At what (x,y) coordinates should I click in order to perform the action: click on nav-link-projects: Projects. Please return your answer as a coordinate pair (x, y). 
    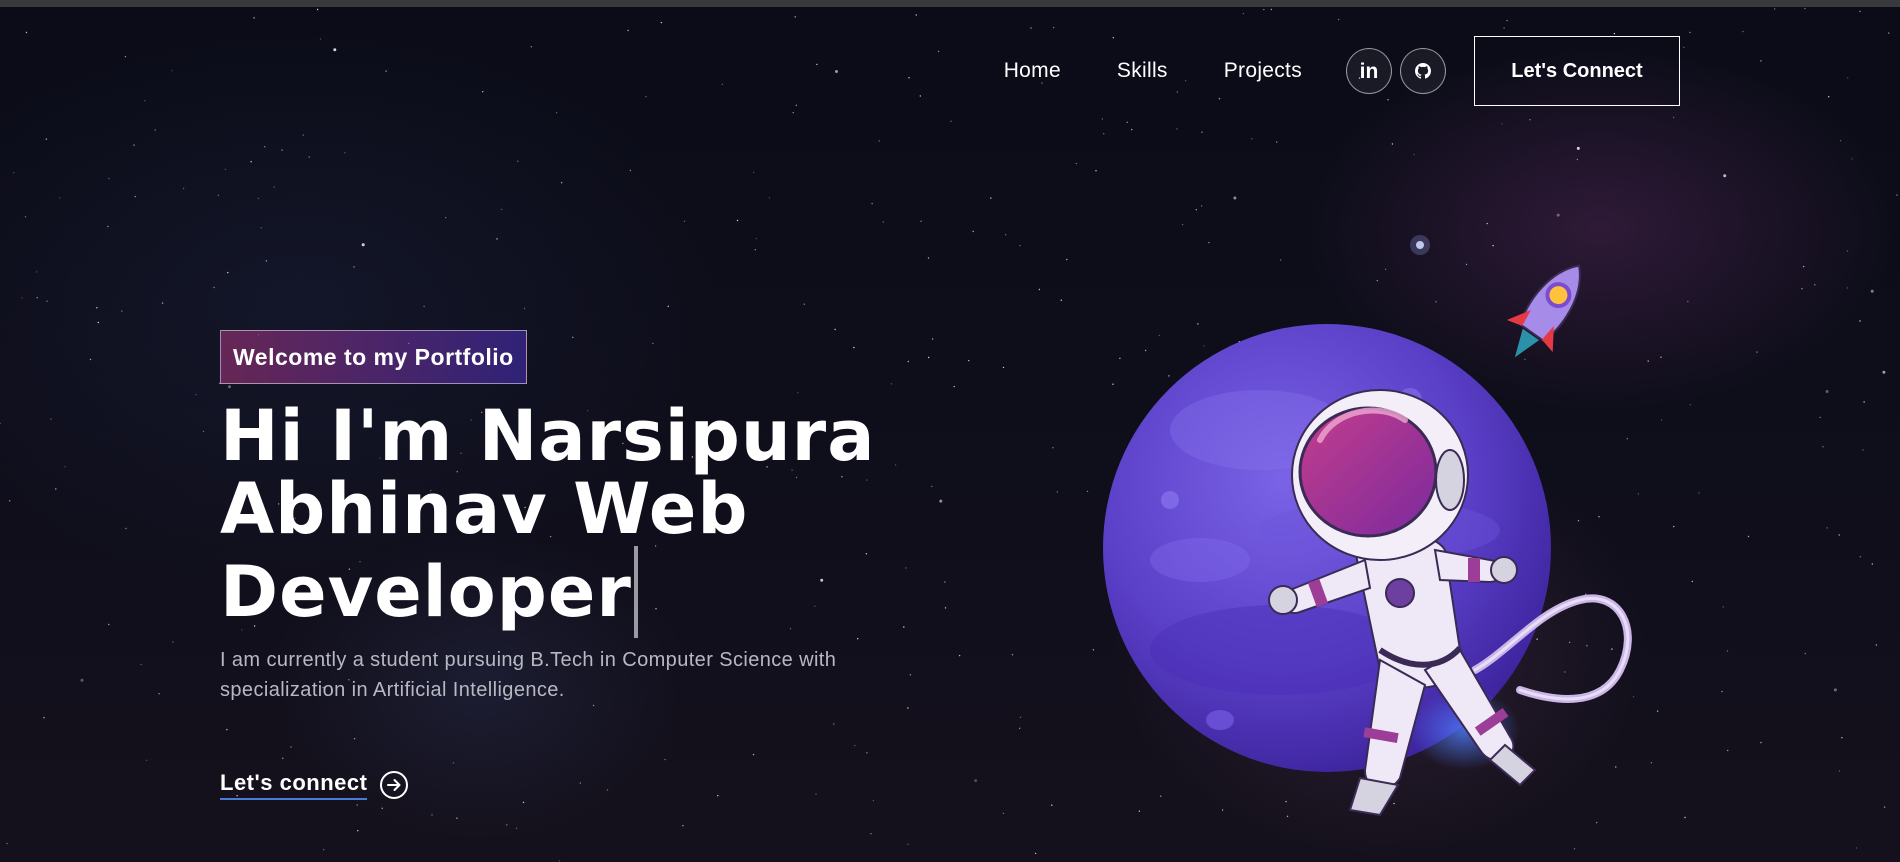
    Looking at the image, I should click on (1263, 71).